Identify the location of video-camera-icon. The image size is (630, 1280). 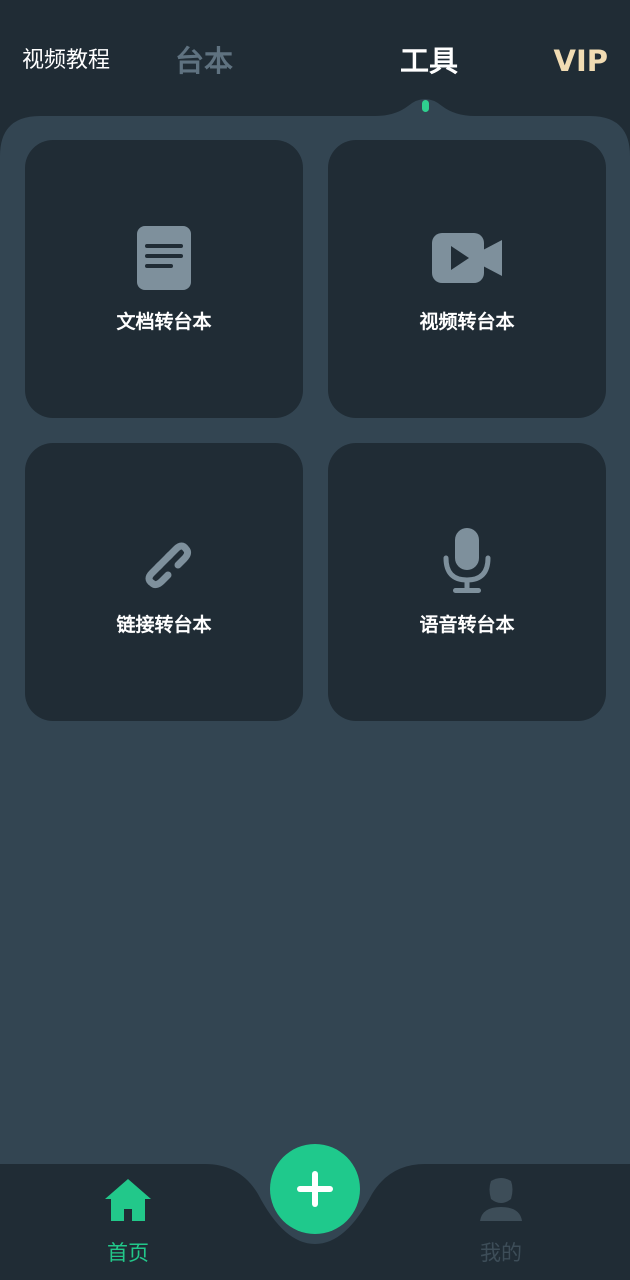
(467, 258).